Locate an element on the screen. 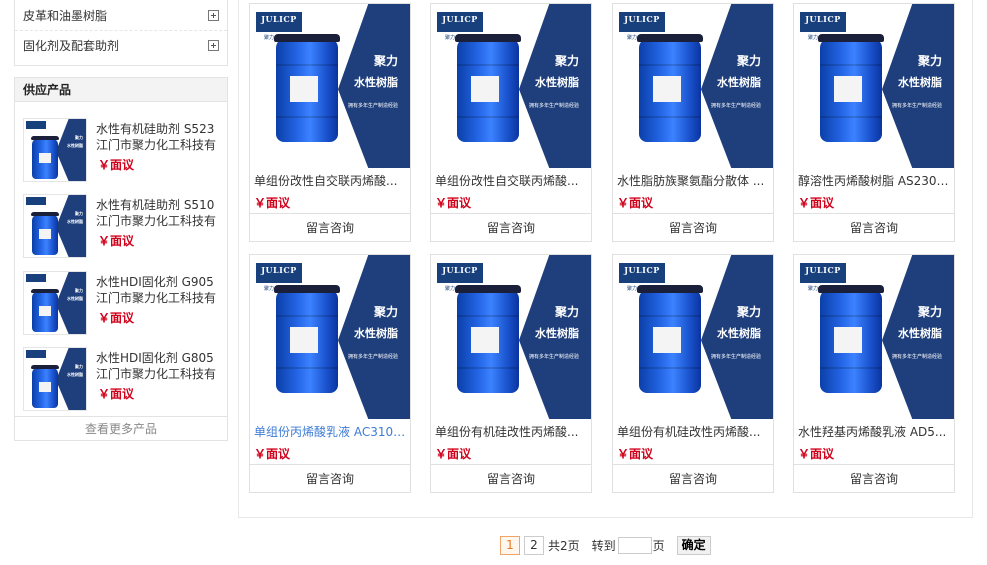  page-2-link: 2 is located at coordinates (534, 545).